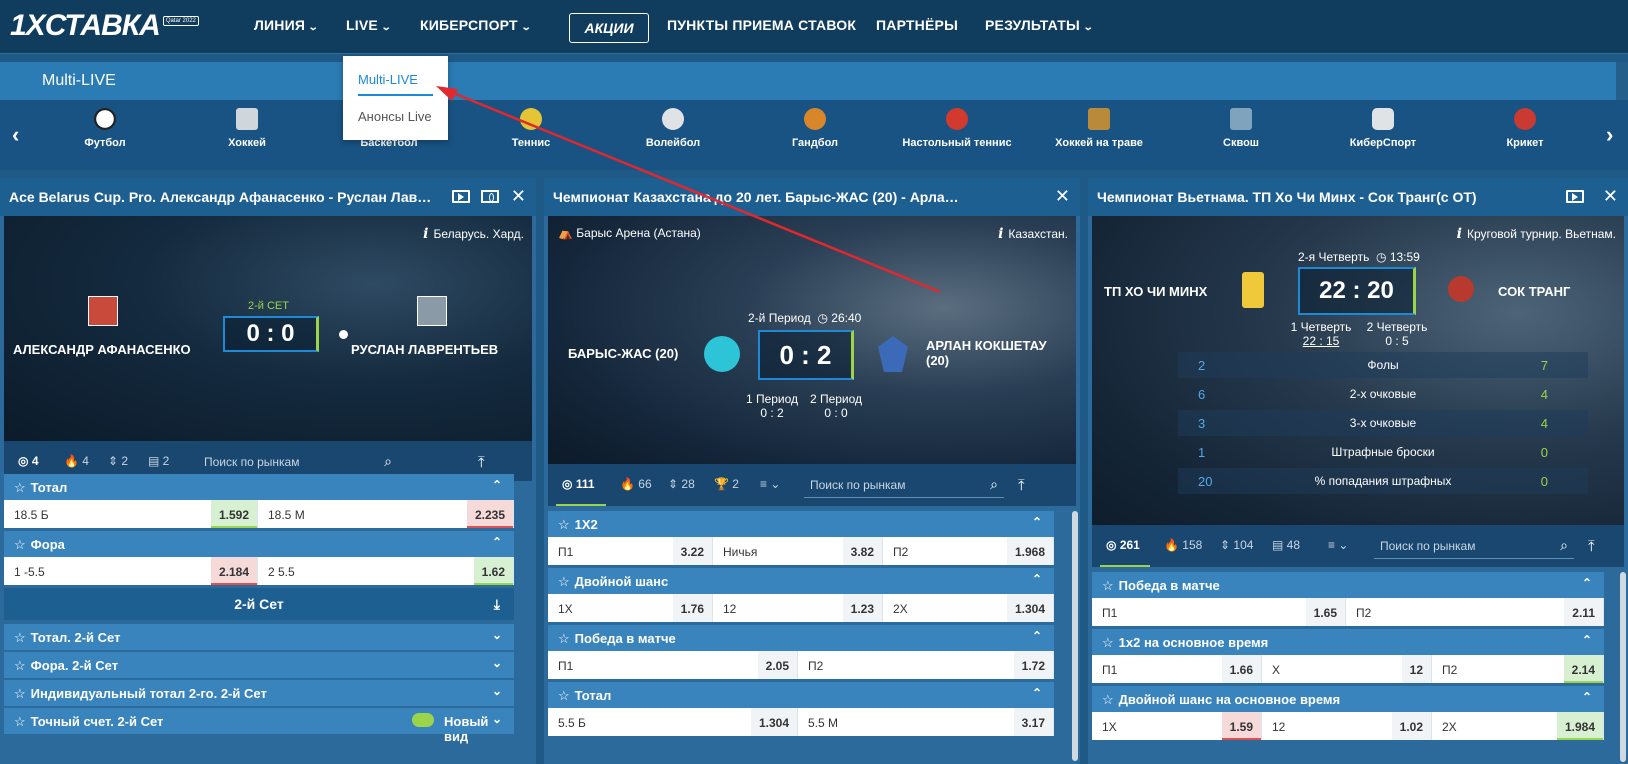  What do you see at coordinates (259, 726) in the screenshot?
I see `collapsed-market: ☆ Точный счет. 2-й Сет Новый вид ⌄` at bounding box center [259, 726].